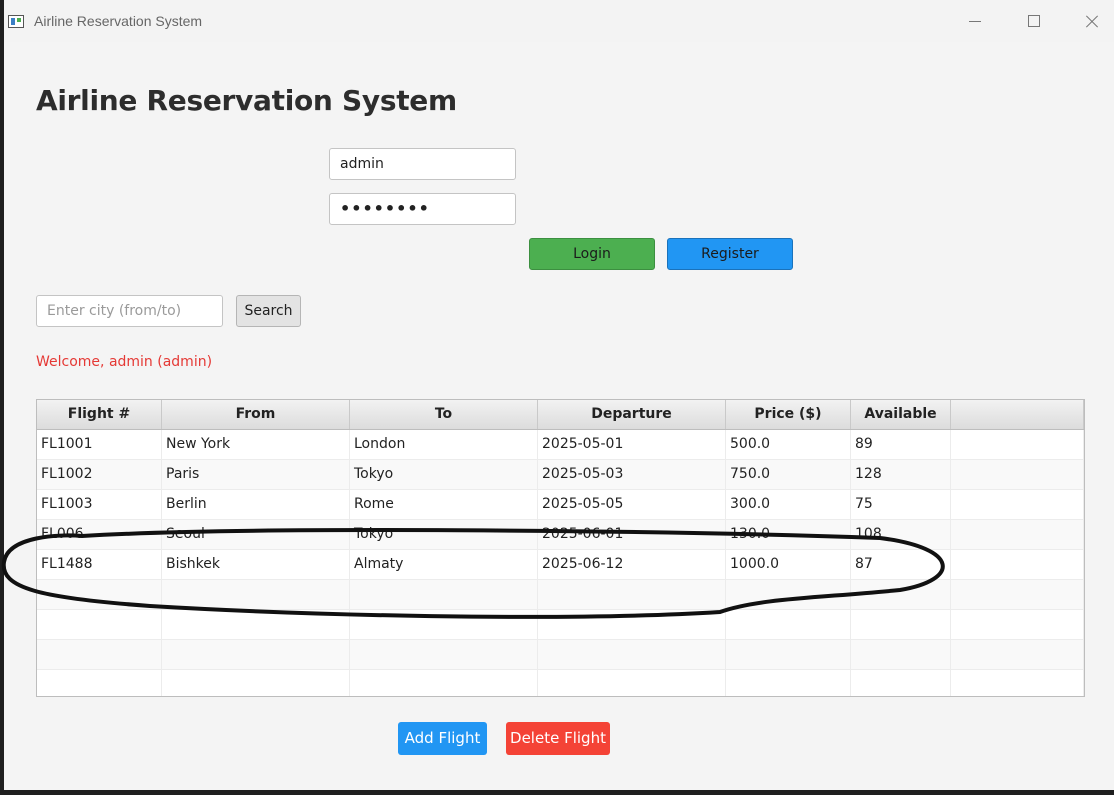  What do you see at coordinates (788, 474) in the screenshot?
I see `cell-price: 750.0` at bounding box center [788, 474].